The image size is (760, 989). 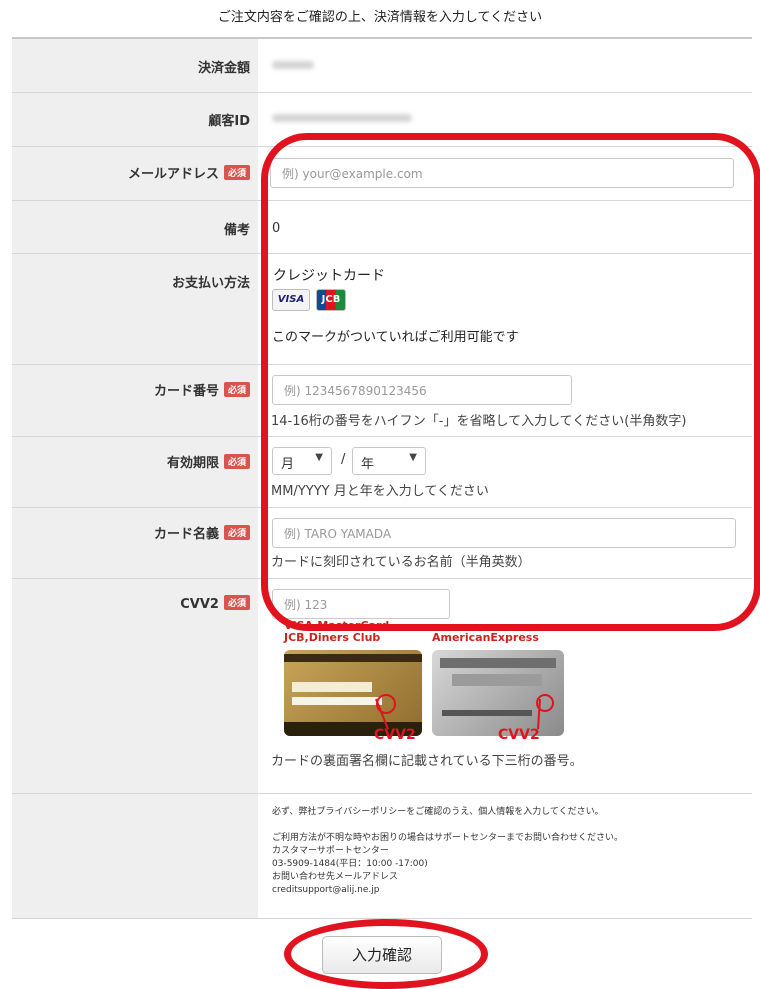 What do you see at coordinates (186, 534) in the screenshot?
I see `card-name-label: カード名義` at bounding box center [186, 534].